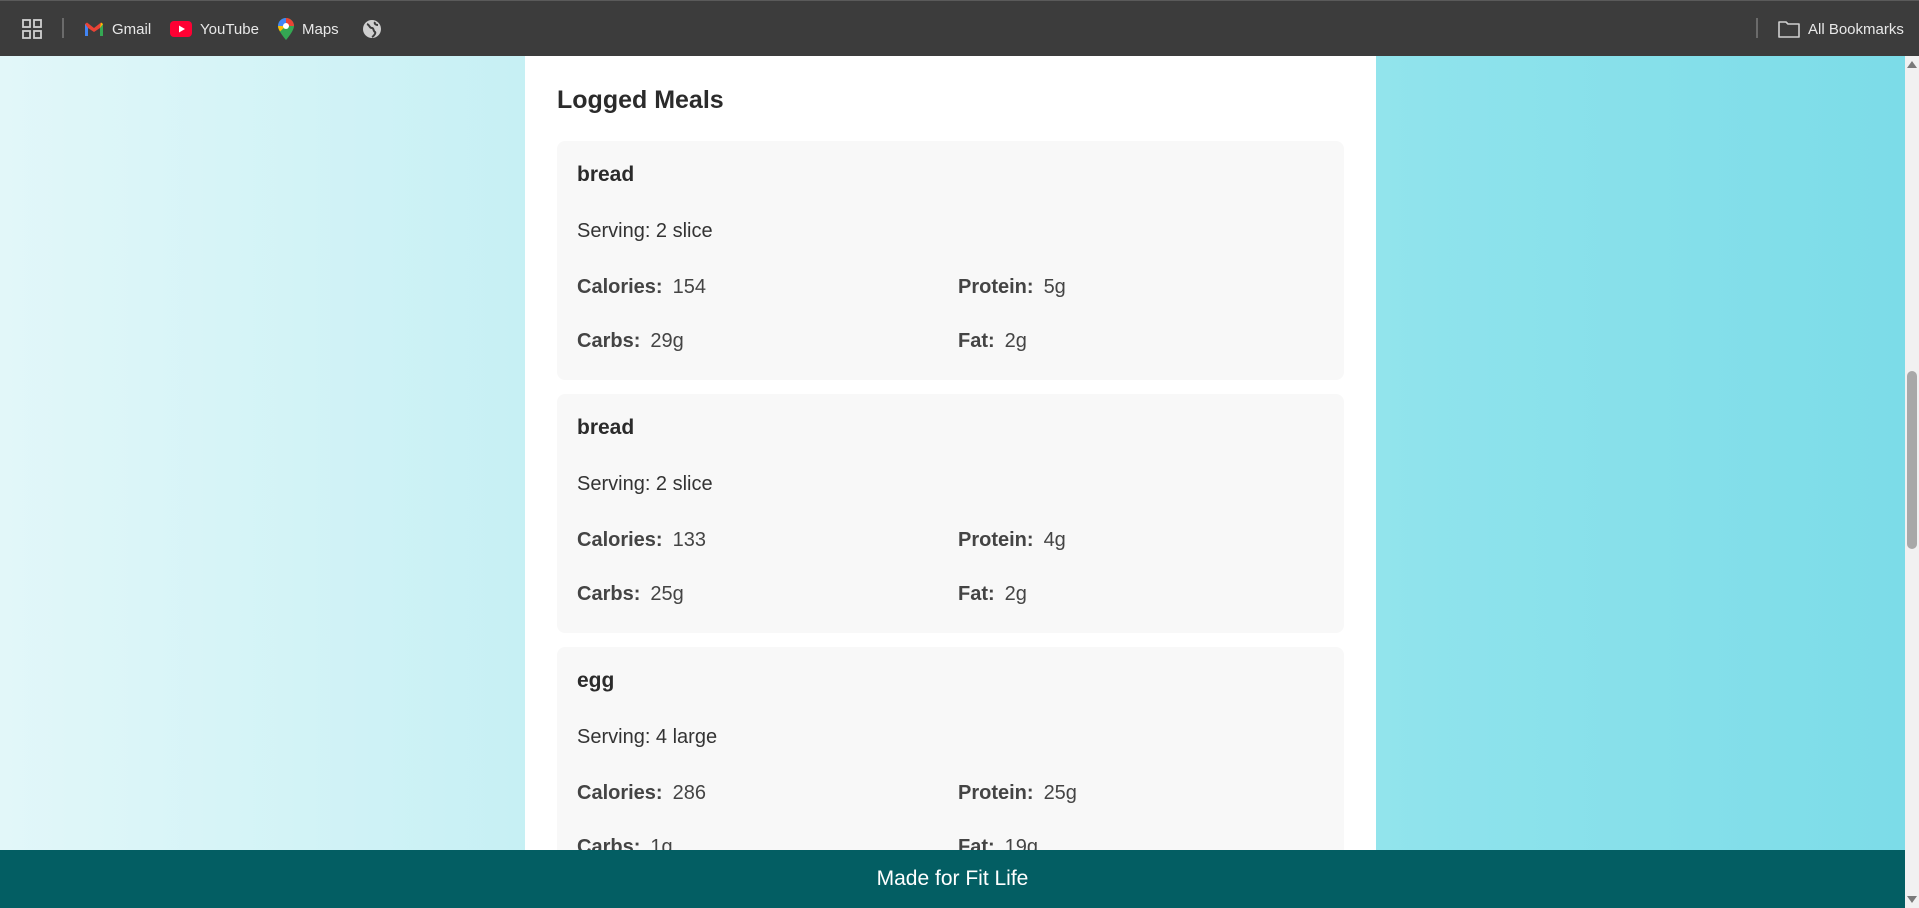 The image size is (1919, 908). I want to click on meal-calories: Calories: 133, so click(641, 540).